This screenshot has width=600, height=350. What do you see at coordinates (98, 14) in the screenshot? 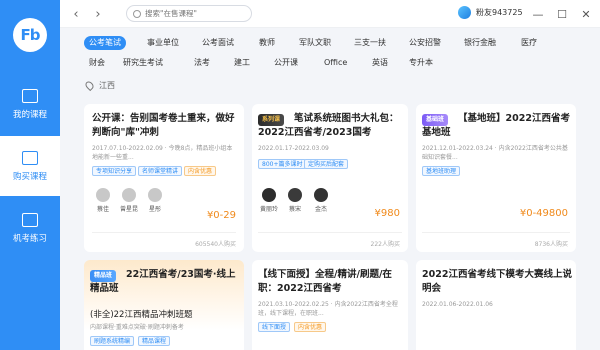
I see `forward-icon: ›` at bounding box center [98, 14].